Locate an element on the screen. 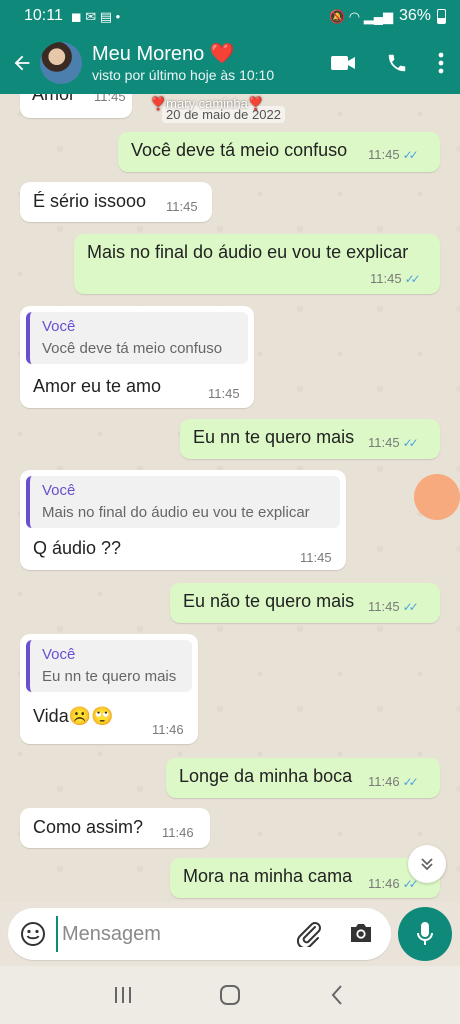 This screenshot has width=460, height=1024. home-button is located at coordinates (230, 995).